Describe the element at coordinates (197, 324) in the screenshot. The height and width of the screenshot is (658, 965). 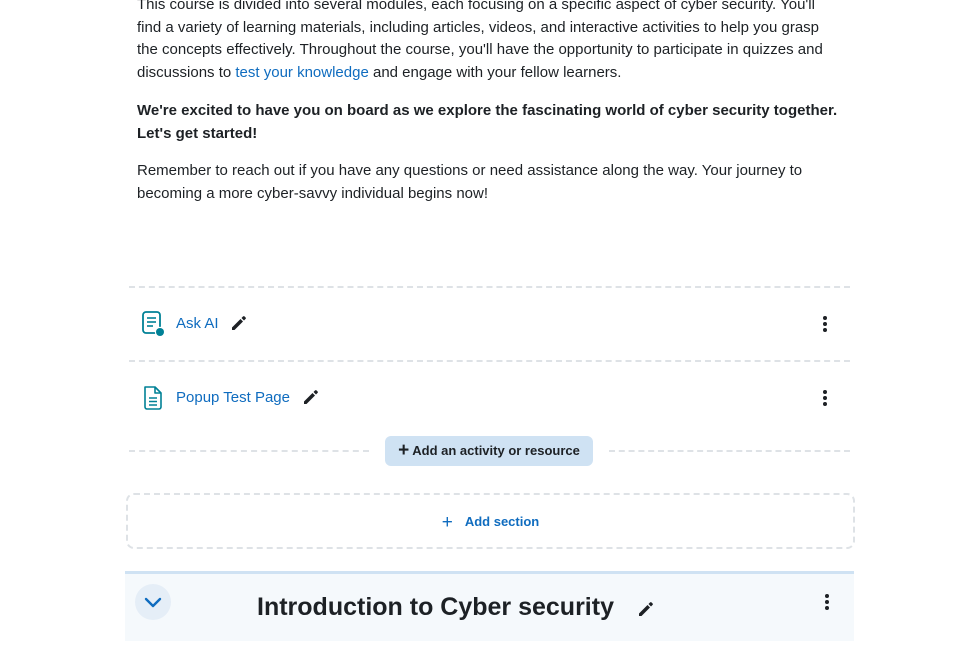
I see `activity-name-ask-ai: Ask AI` at that location.